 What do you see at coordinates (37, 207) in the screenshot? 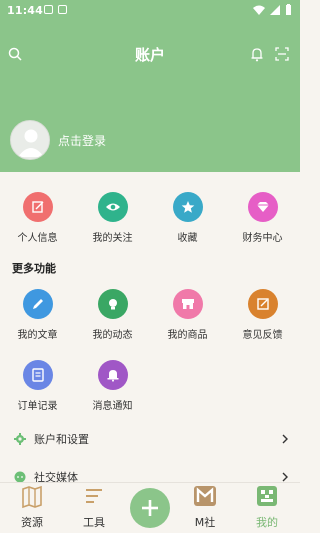
I see `edit-icon` at bounding box center [37, 207].